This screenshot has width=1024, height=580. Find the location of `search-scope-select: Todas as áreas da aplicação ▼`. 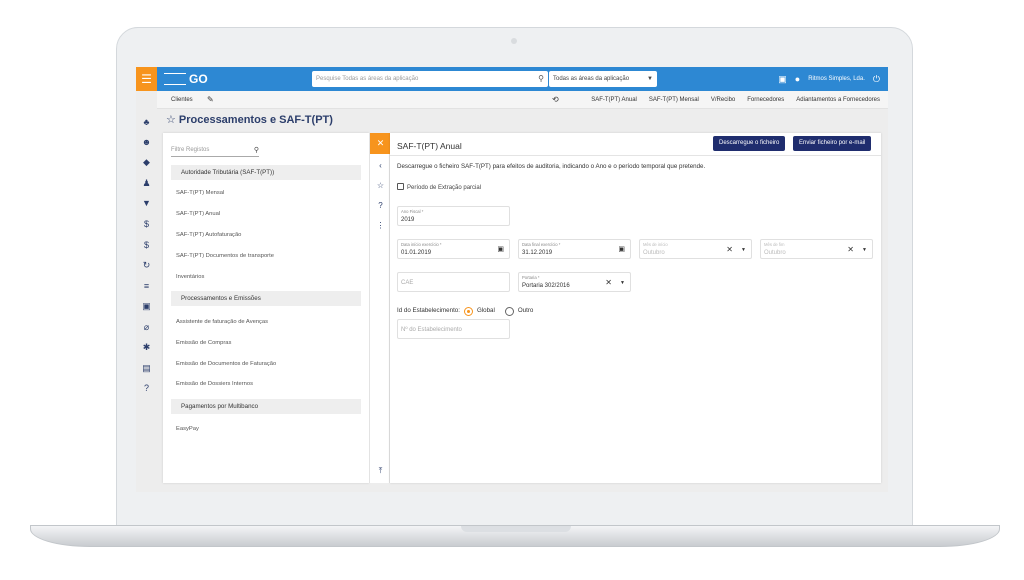

search-scope-select: Todas as áreas da aplicação ▼ is located at coordinates (603, 79).